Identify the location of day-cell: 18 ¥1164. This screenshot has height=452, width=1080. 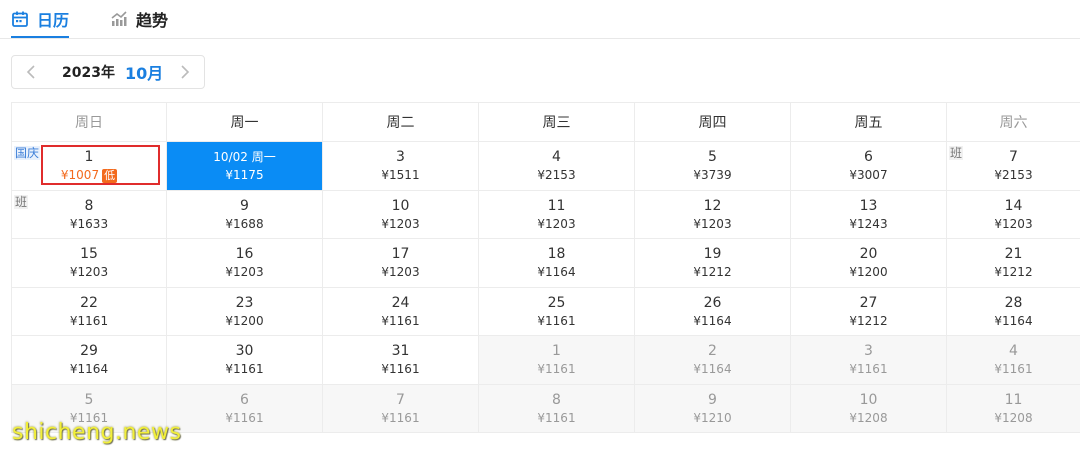
(557, 263).